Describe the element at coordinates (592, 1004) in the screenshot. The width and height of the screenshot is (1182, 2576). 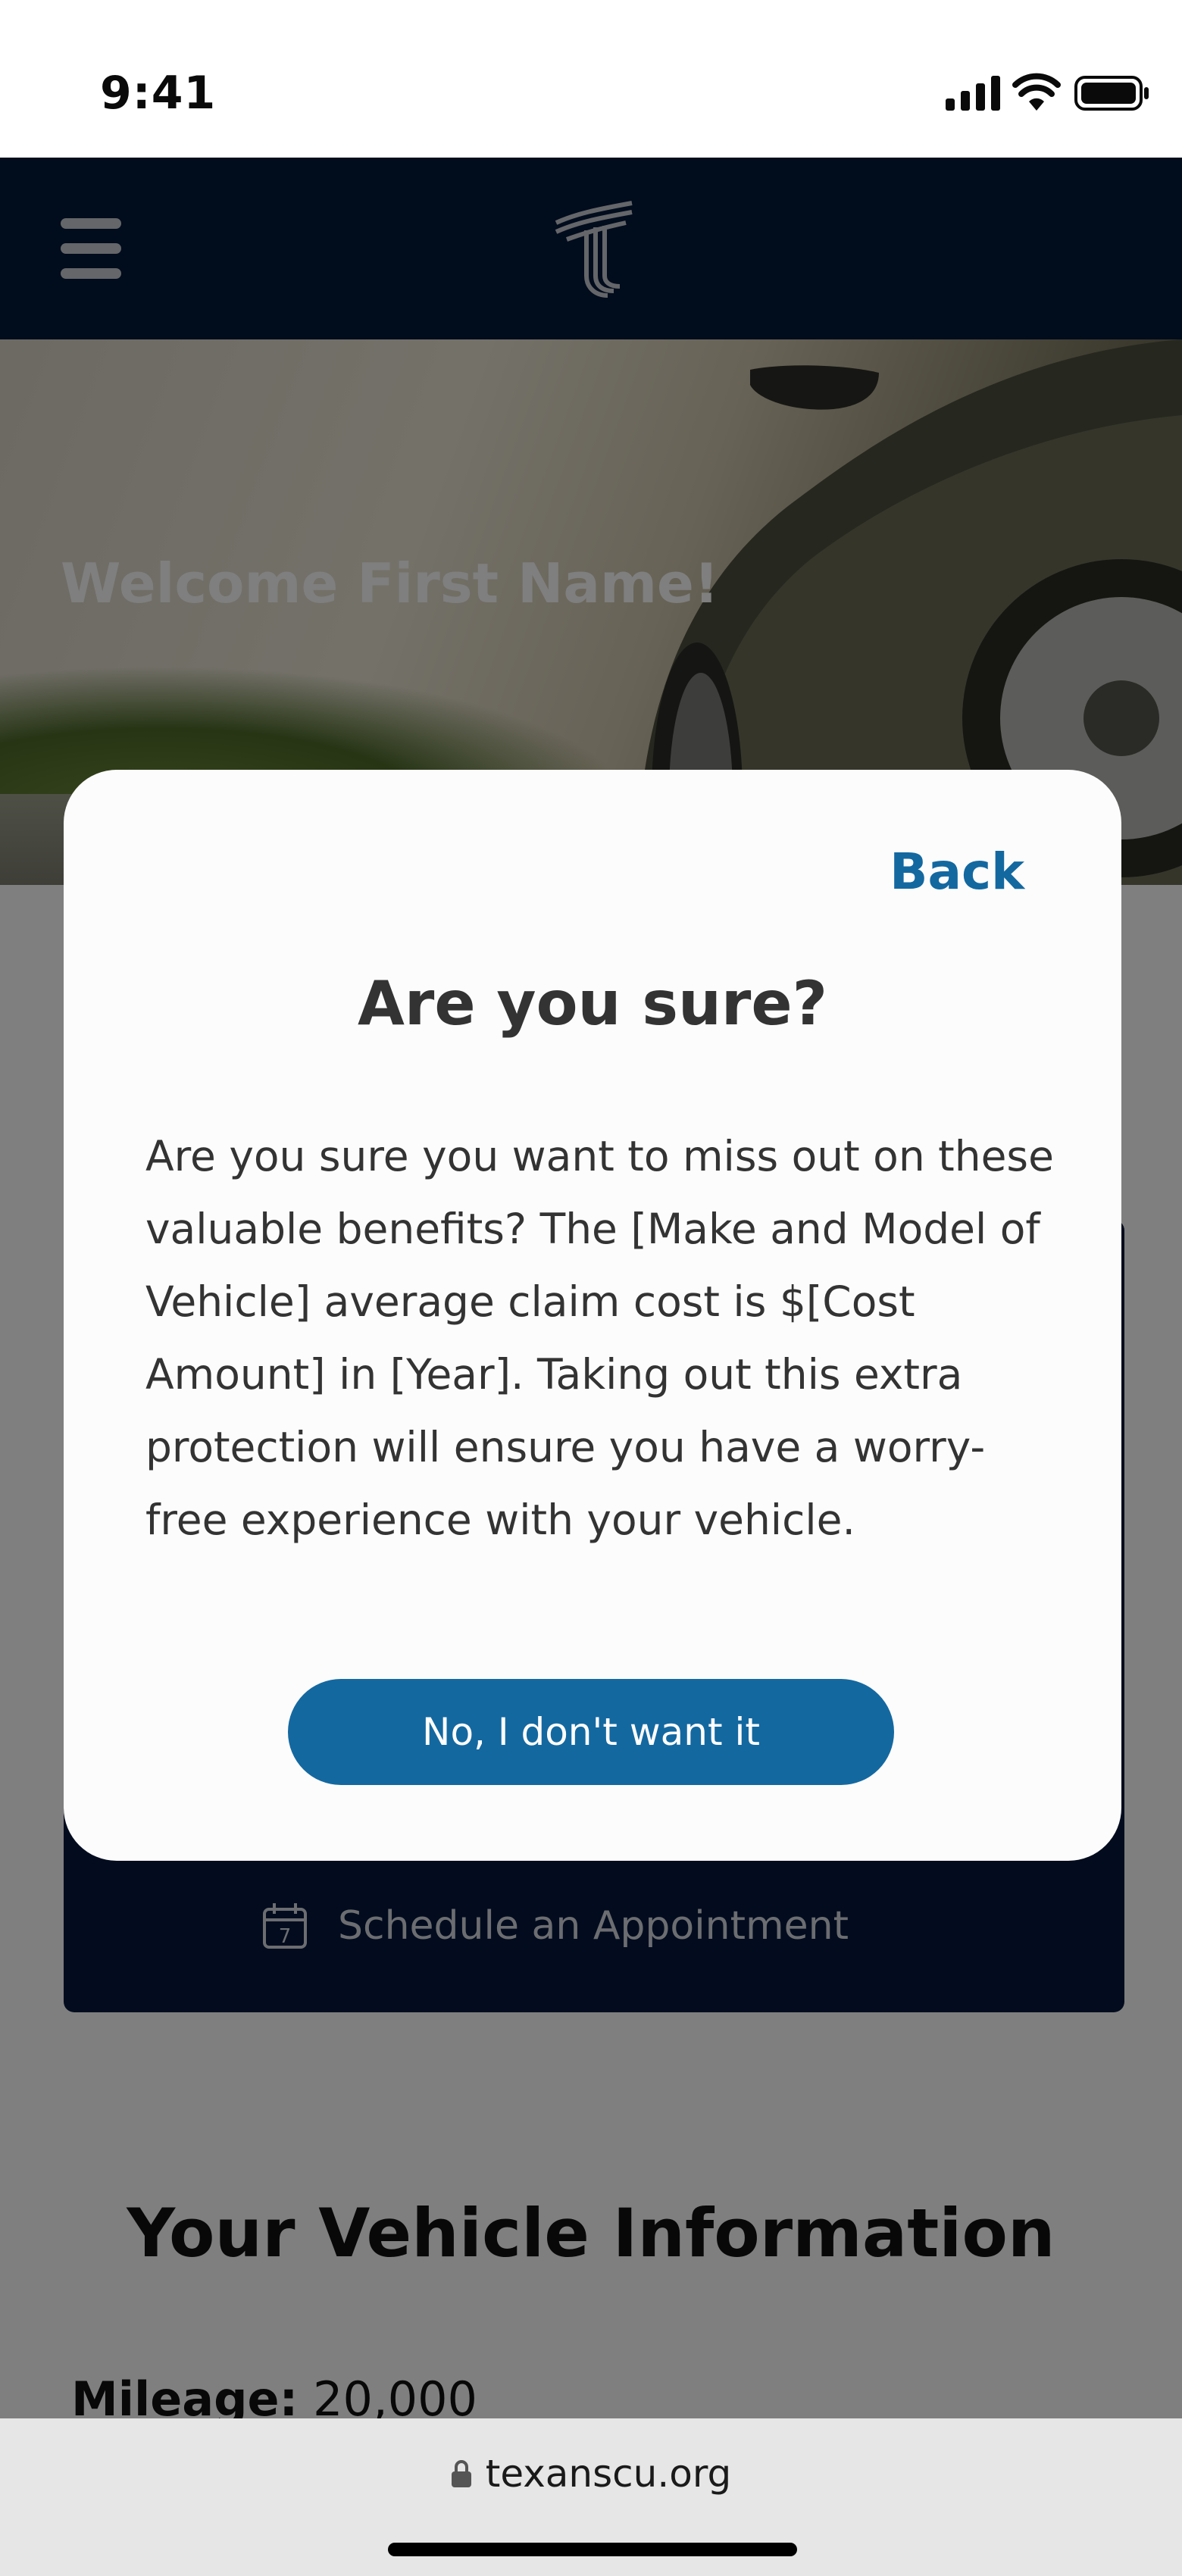
I see `modal-title: Are you sure?` at that location.